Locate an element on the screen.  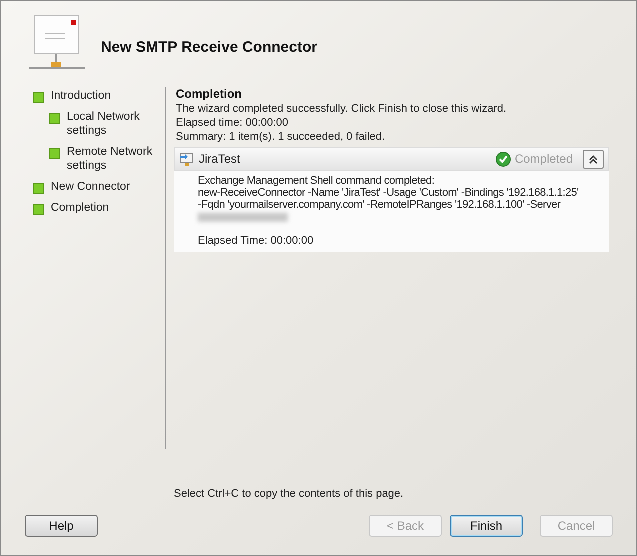
task-name: JiraTest is located at coordinates (220, 159).